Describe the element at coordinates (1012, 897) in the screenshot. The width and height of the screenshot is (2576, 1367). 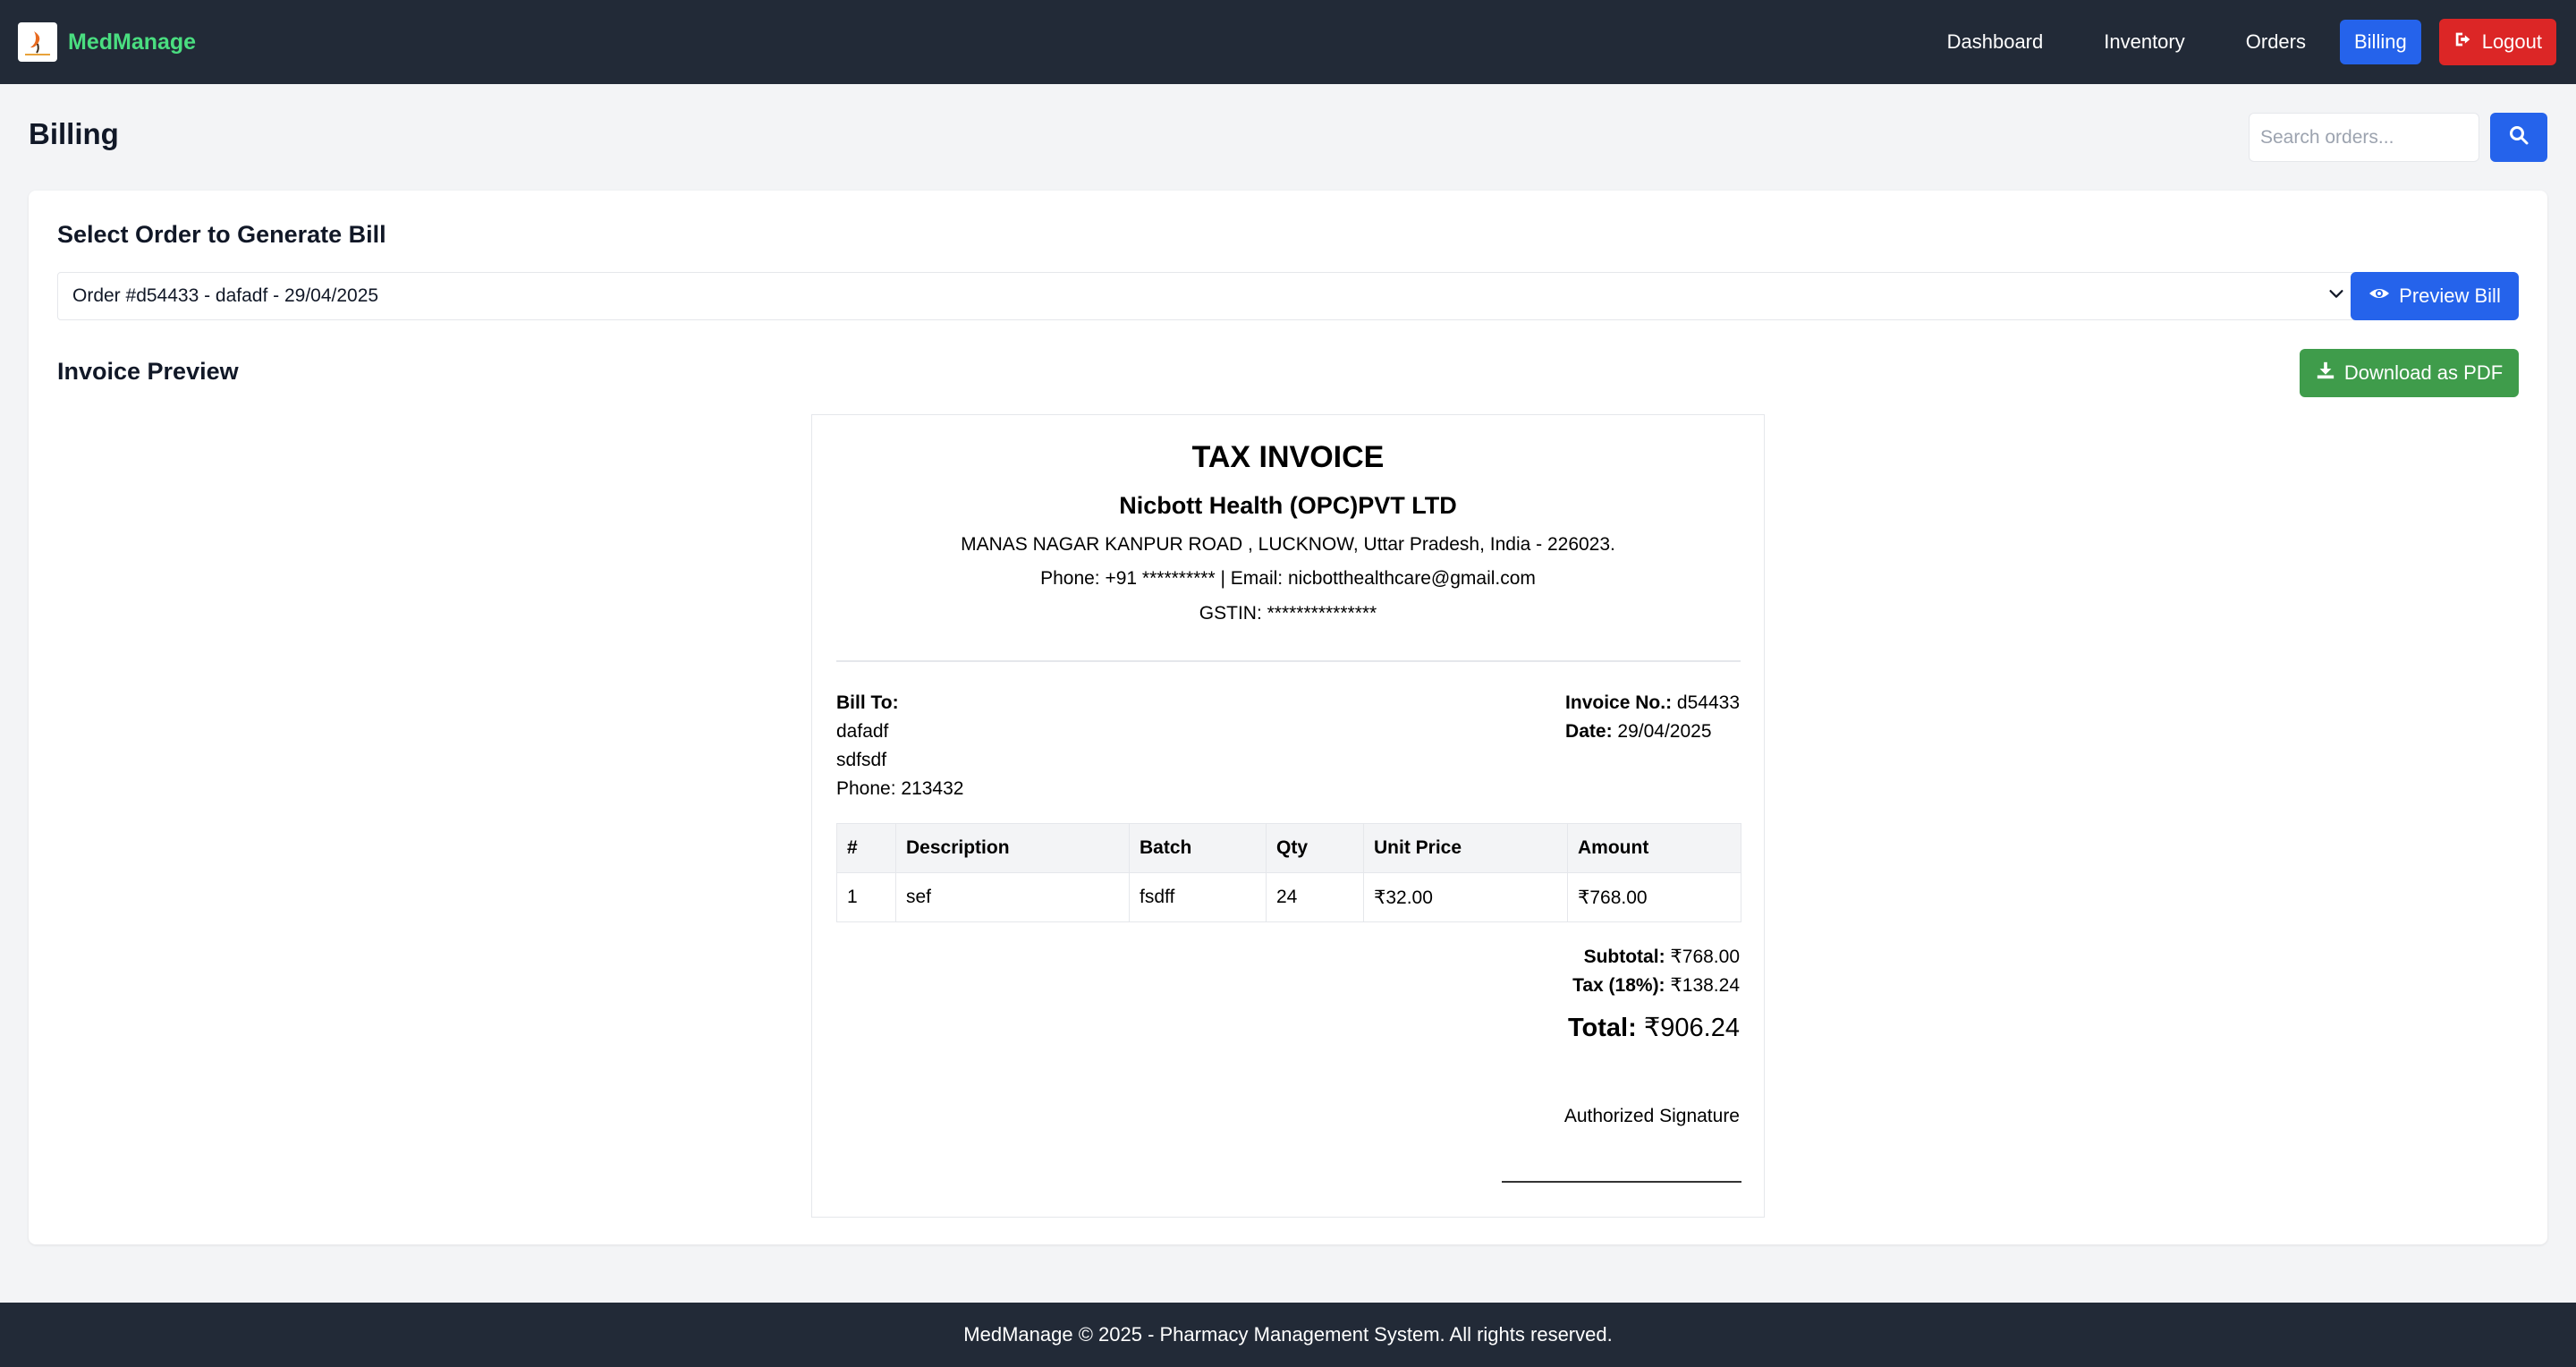
I see `table-cell: sef` at that location.